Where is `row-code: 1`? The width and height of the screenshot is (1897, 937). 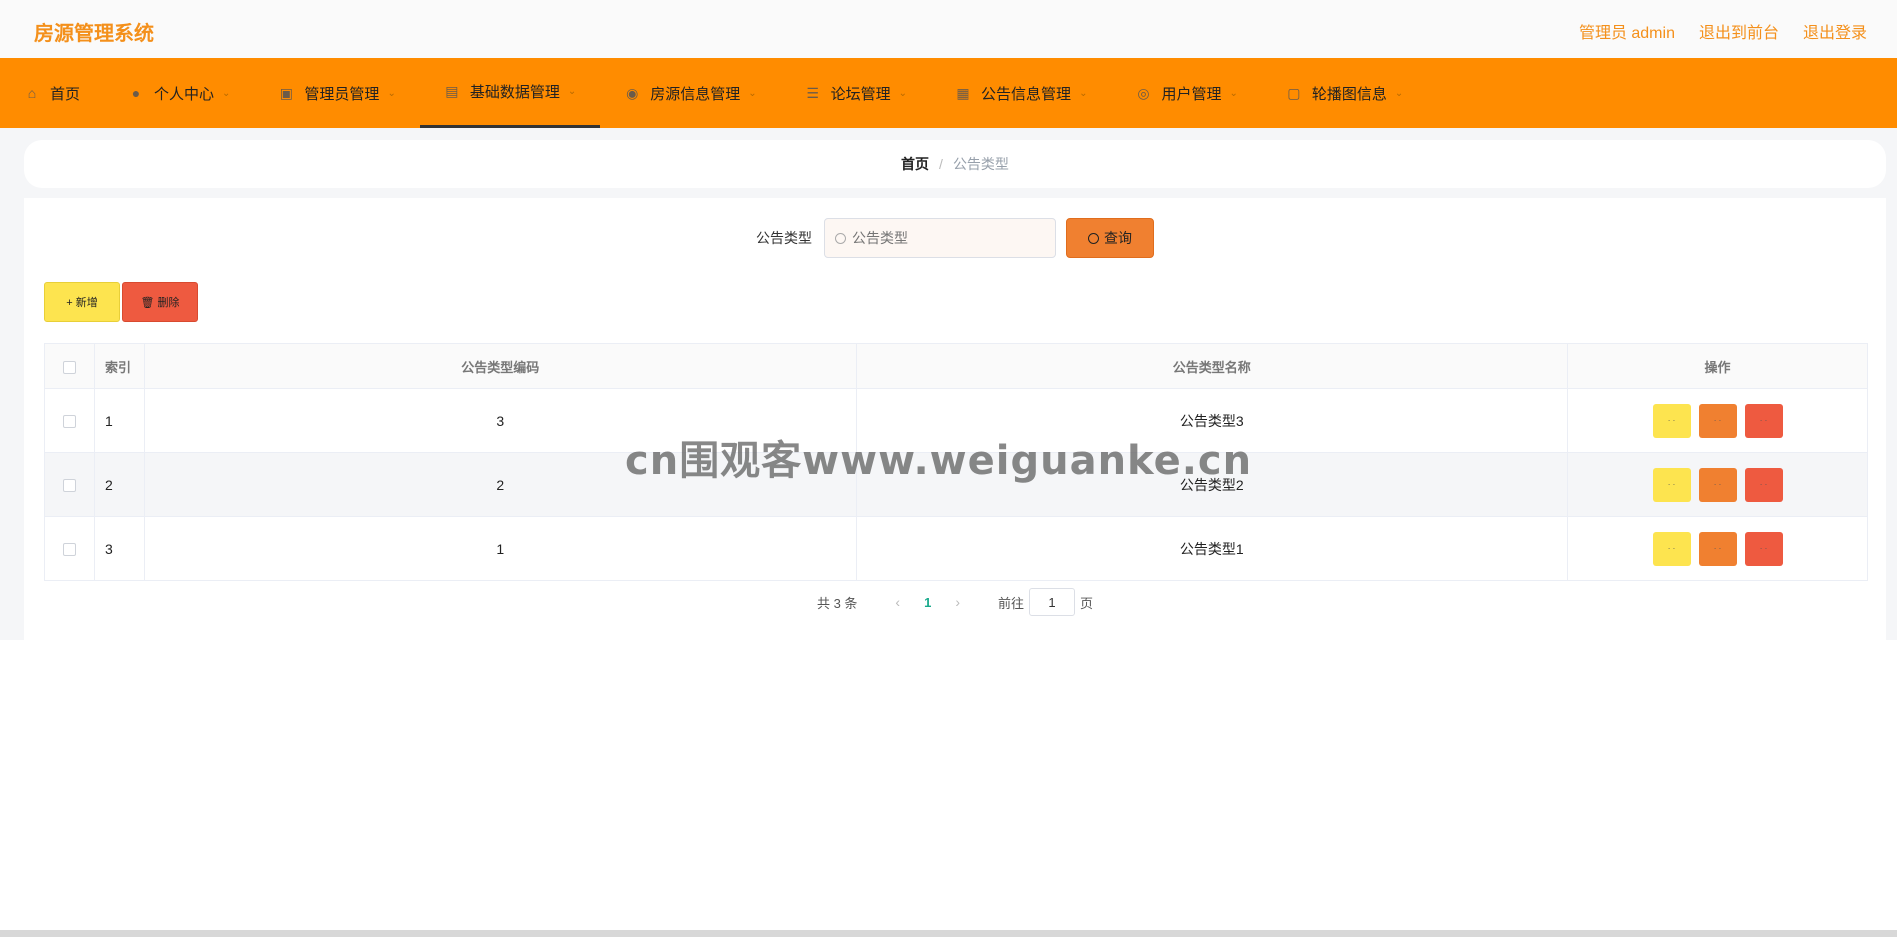 row-code: 1 is located at coordinates (500, 548).